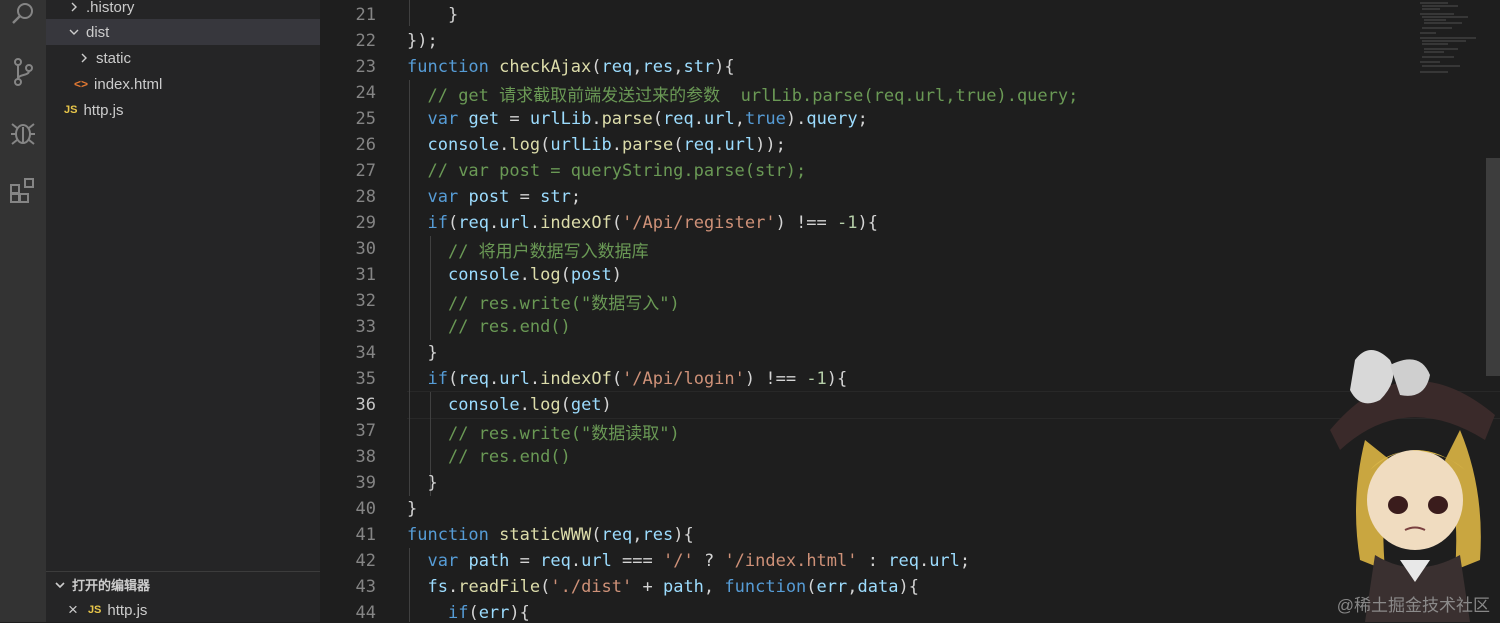 The height and width of the screenshot is (623, 1500). What do you see at coordinates (365, 301) in the screenshot?
I see `line-number: 32` at bounding box center [365, 301].